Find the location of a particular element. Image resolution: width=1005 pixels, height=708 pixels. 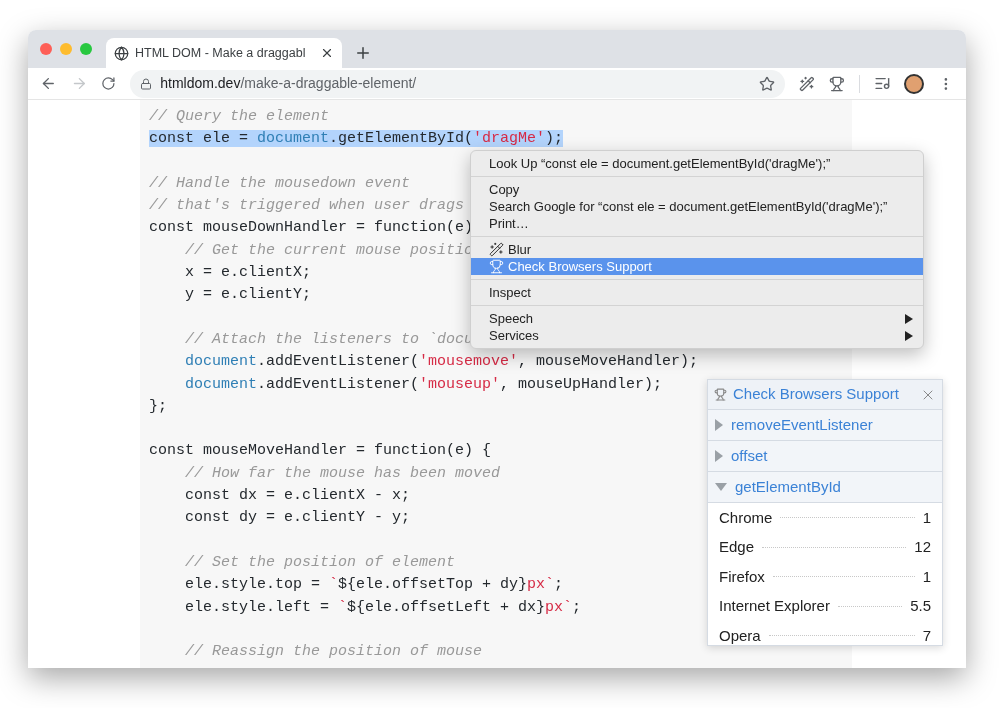

menu-item: Look Up “const ele = document.getElementById('dragMe');” is located at coordinates (697, 163).